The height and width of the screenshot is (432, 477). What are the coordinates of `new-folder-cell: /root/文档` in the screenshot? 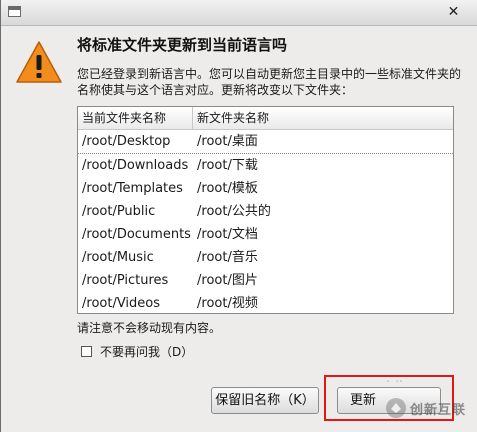 It's located at (227, 234).